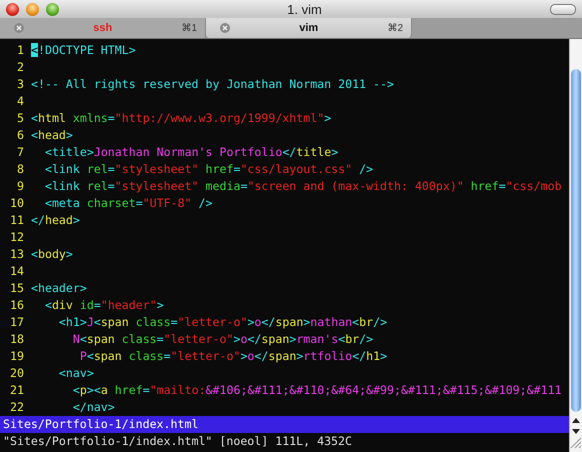  What do you see at coordinates (59, 288) in the screenshot?
I see `code-line: <header>` at bounding box center [59, 288].